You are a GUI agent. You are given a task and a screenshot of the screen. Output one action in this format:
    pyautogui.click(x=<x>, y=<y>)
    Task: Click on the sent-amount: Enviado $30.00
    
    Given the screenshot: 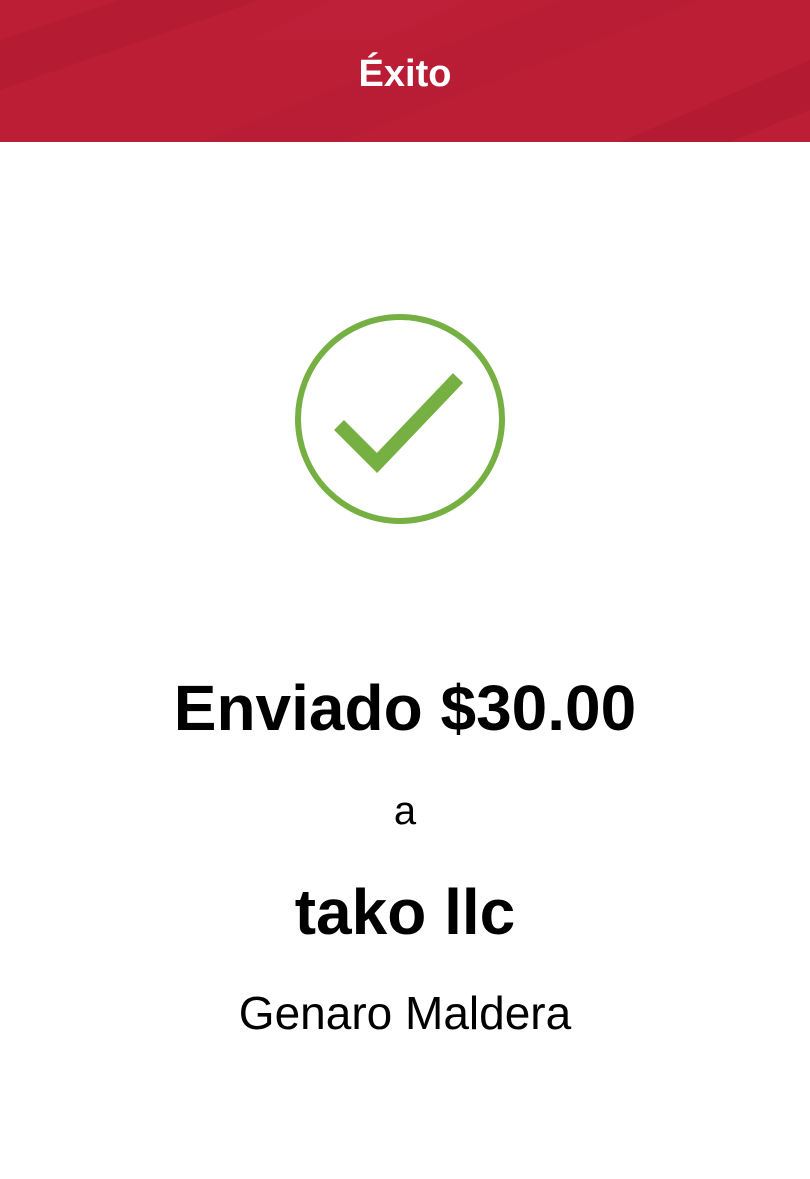 What is the action you would take?
    pyautogui.click(x=405, y=708)
    